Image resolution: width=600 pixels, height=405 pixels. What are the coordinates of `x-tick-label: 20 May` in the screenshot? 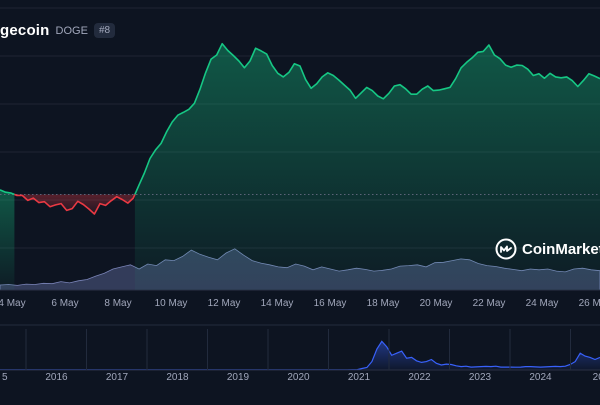 It's located at (436, 303).